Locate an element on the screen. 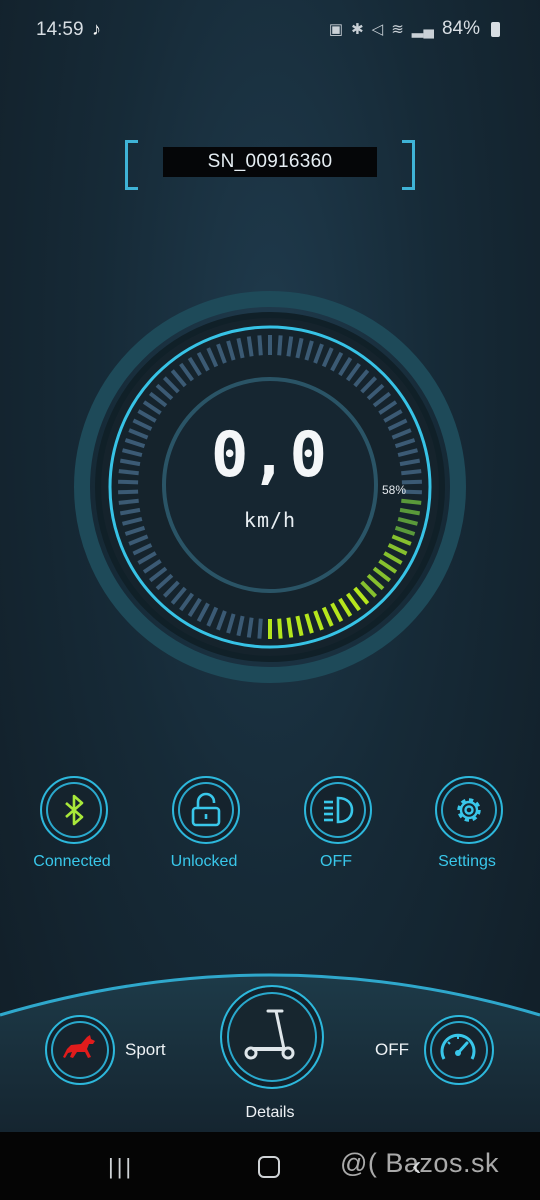 This screenshot has height=1200, width=540. headlight-status-label: OFF is located at coordinates (336, 861).